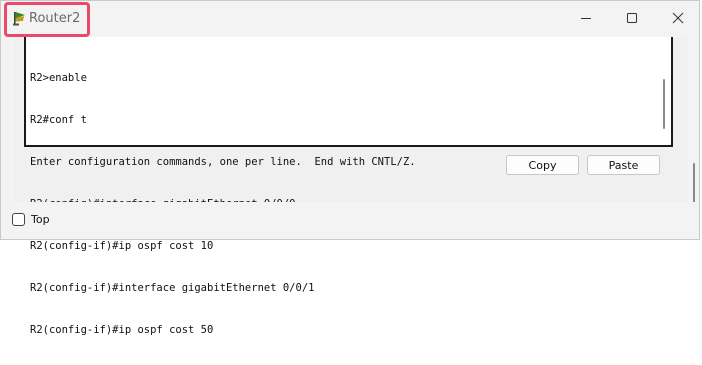  I want to click on console-line: R2>enable, so click(58, 78).